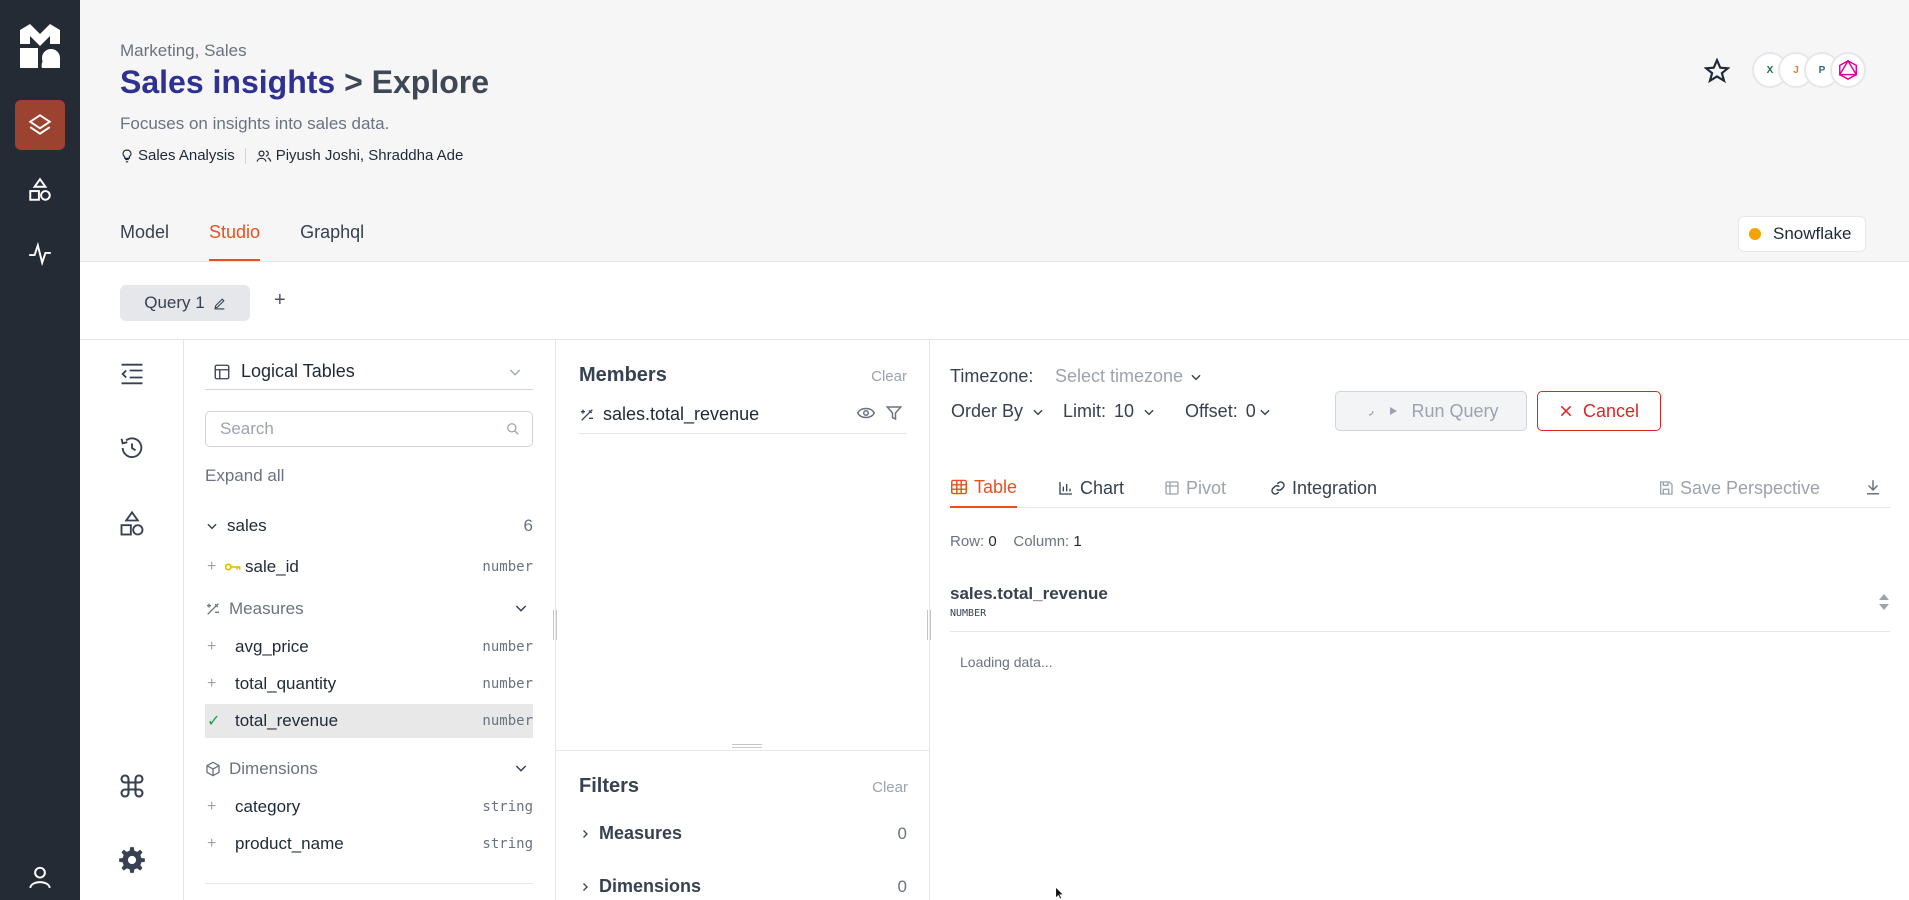 This screenshot has height=900, width=1909. I want to click on history-icon, so click(132, 448).